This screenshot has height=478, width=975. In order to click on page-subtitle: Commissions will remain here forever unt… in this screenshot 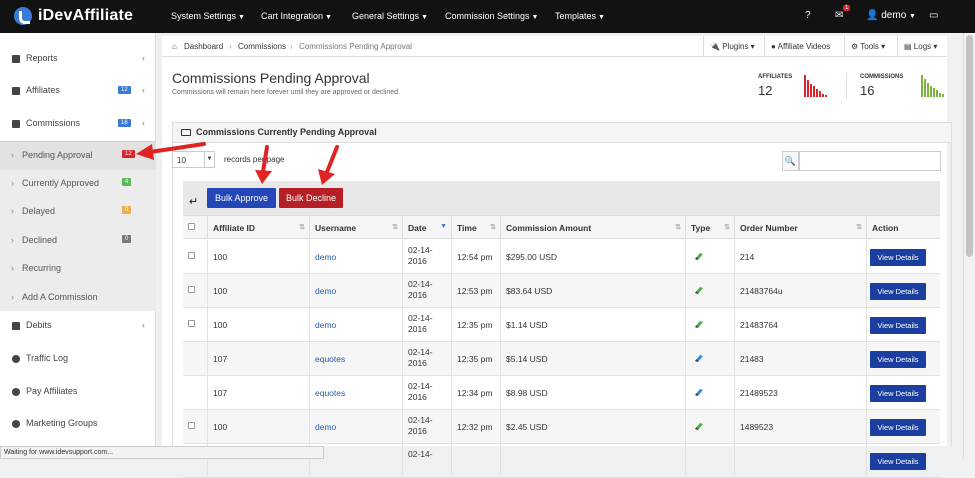, I will do `click(286, 92)`.